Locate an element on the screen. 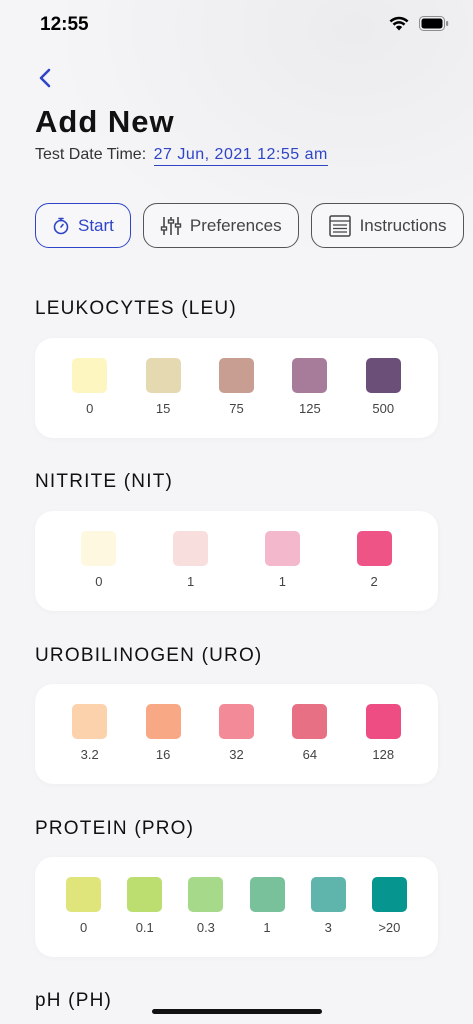 The image size is (473, 1024). swatch-label: 32 is located at coordinates (236, 754).